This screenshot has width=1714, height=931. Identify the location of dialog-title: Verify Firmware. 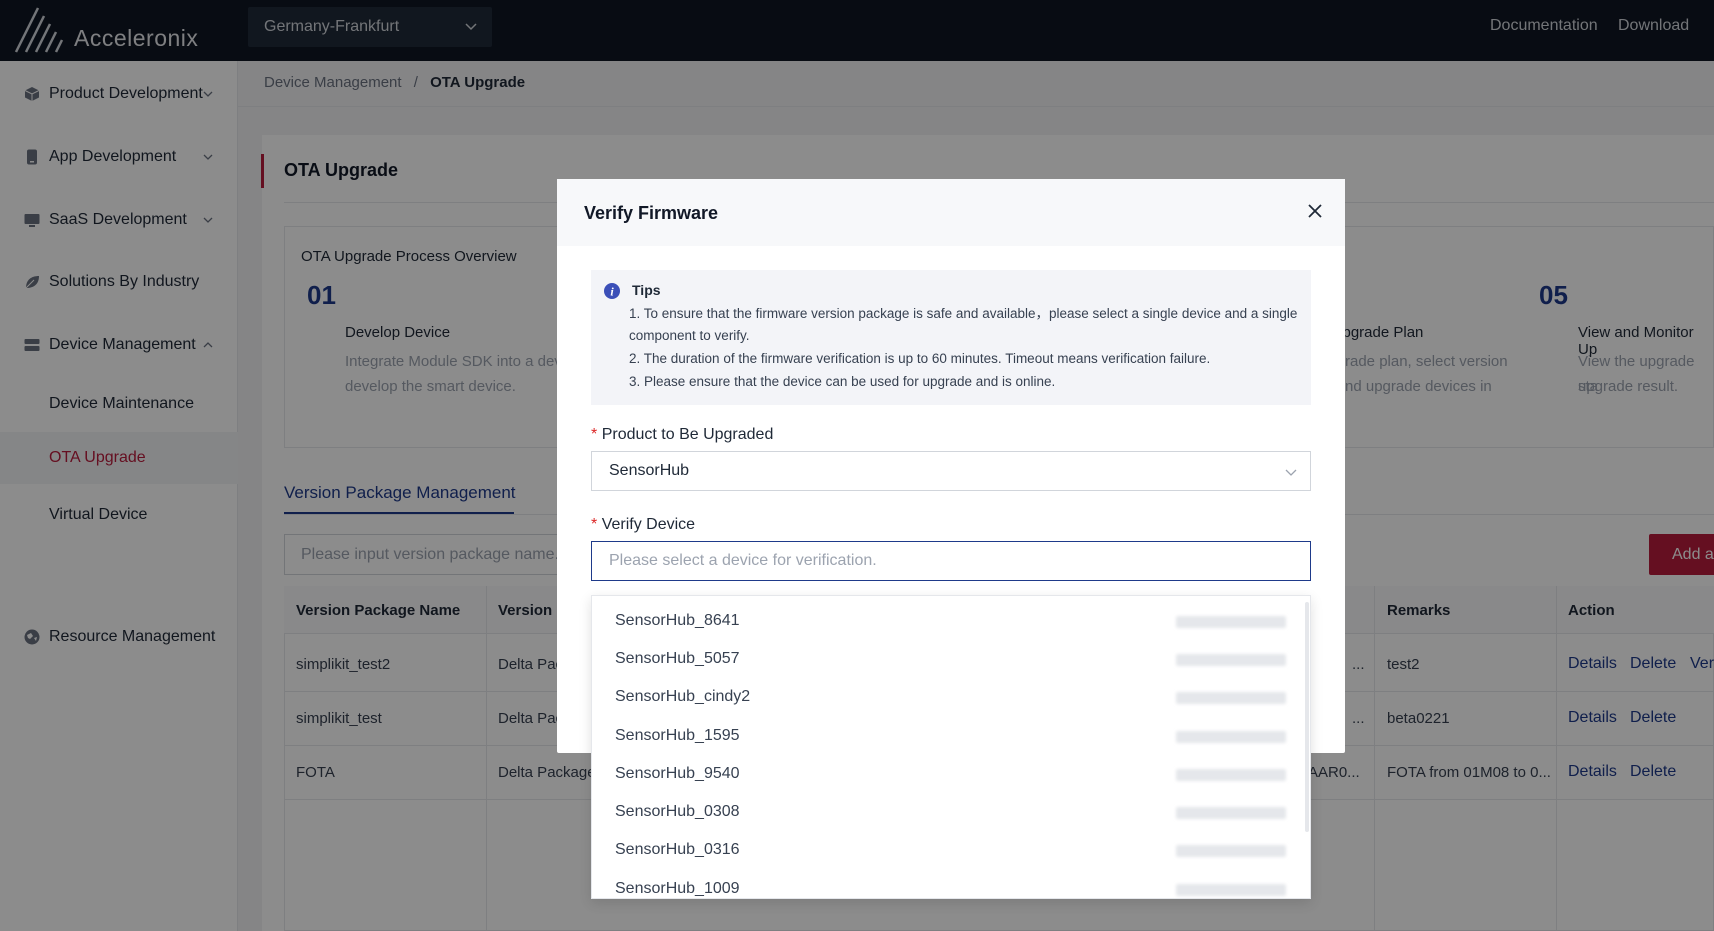
(651, 213).